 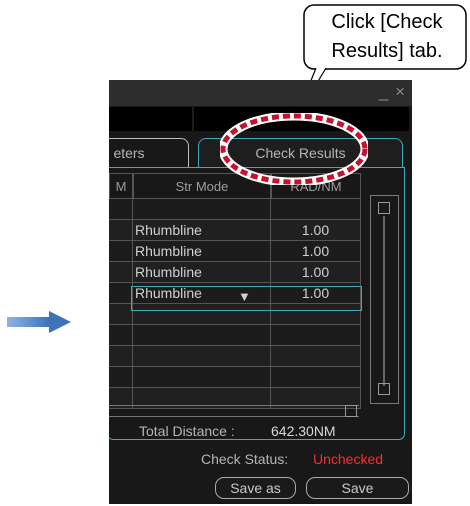 I want to click on scroll-right-icon, so click(x=351, y=411).